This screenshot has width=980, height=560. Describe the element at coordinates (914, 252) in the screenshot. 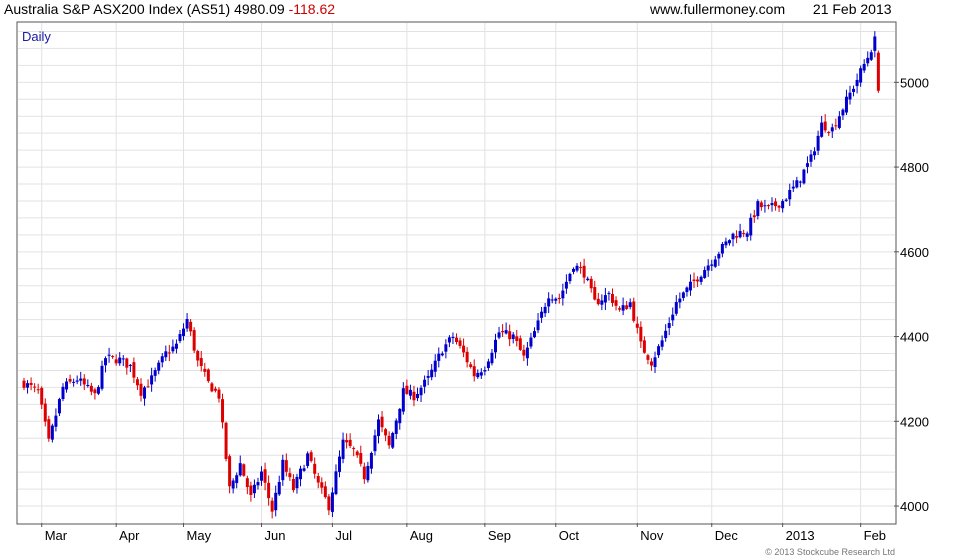

I see `y-tick-label: 4600` at that location.